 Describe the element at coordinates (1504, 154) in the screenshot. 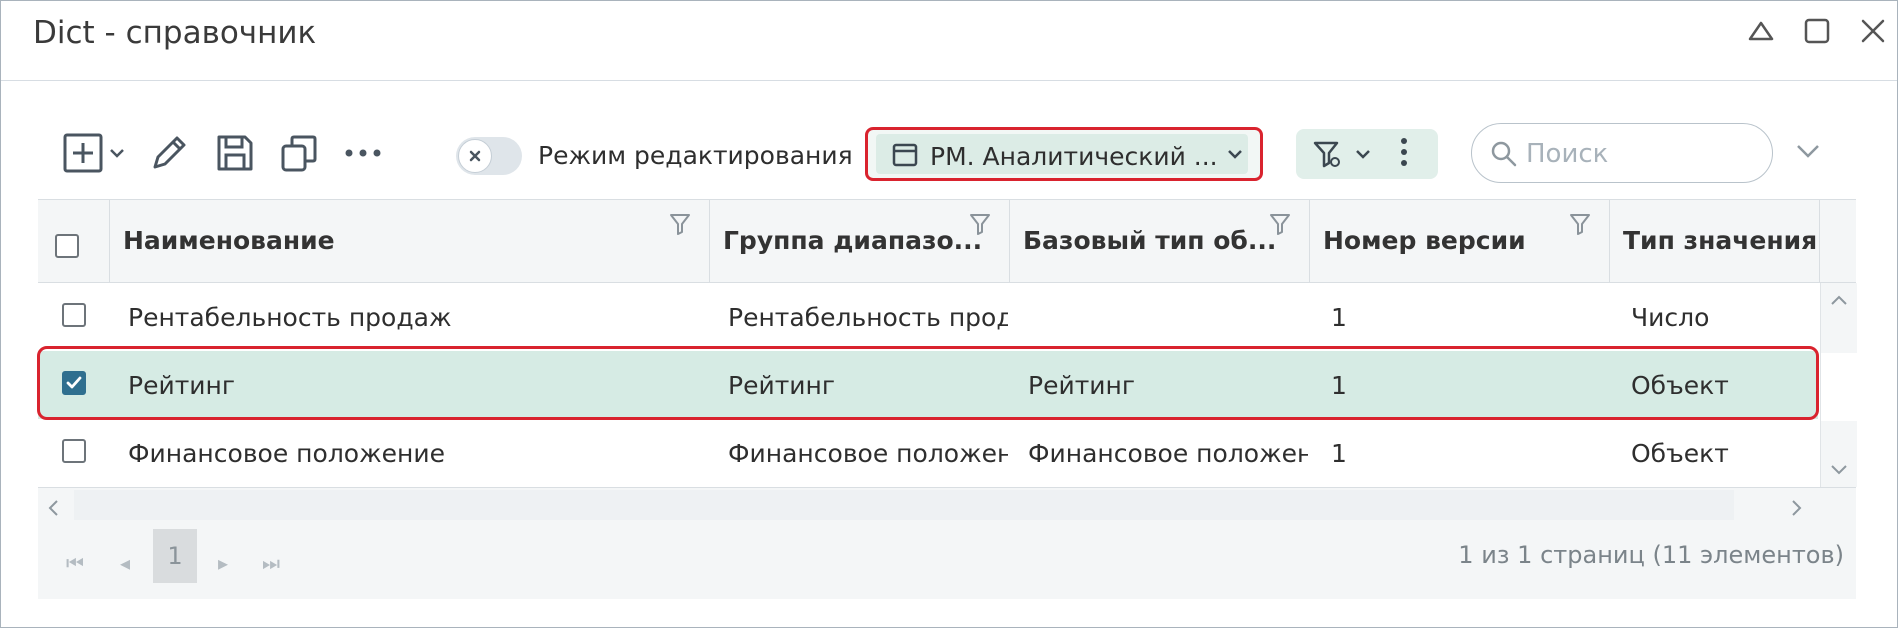

I see `search-icon` at that location.